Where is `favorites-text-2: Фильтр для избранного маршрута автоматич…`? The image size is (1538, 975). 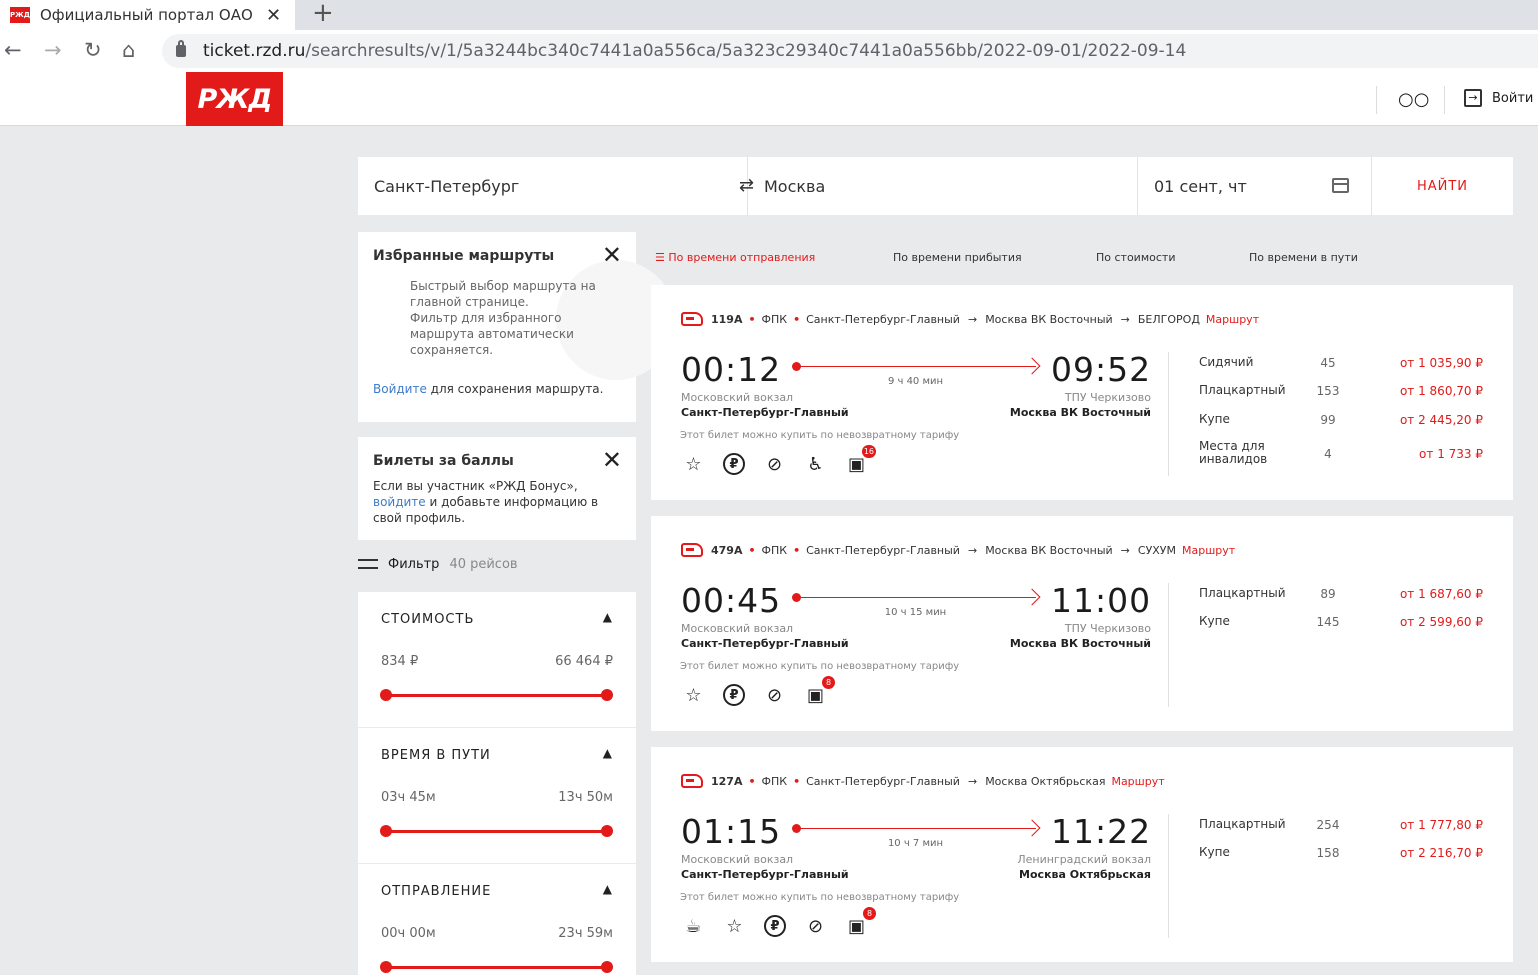
favorites-text-2: Фильтр для избранного маршрута автоматич… is located at coordinates (492, 334).